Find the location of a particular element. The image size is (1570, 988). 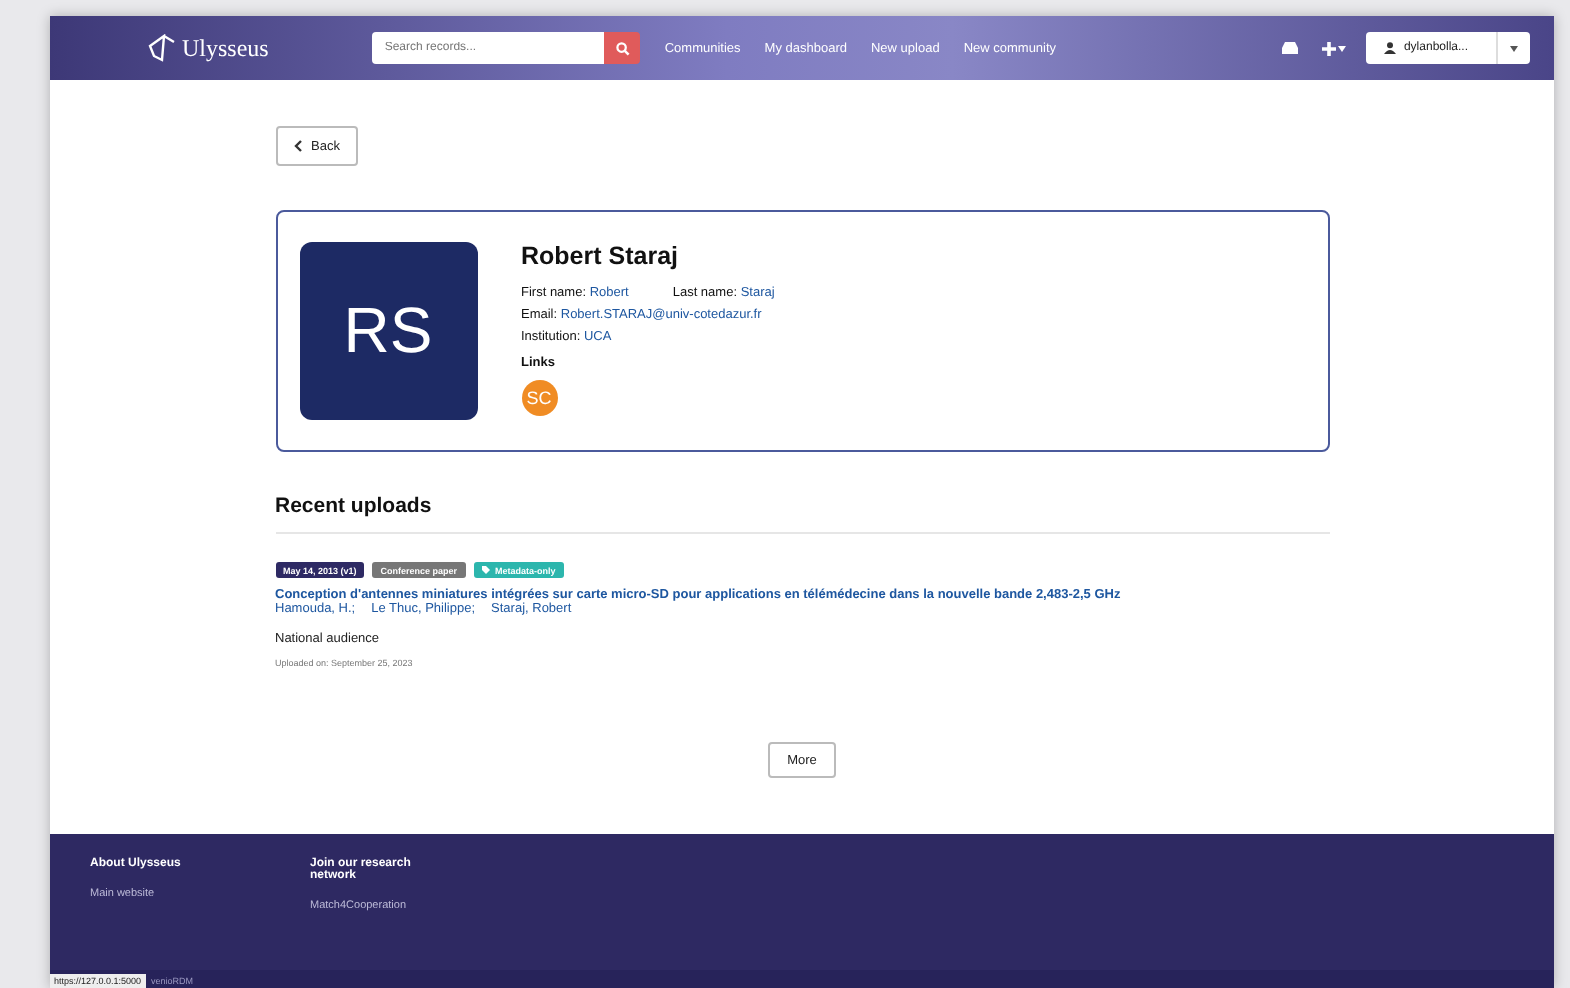

plus-icon is located at coordinates (1333, 48).